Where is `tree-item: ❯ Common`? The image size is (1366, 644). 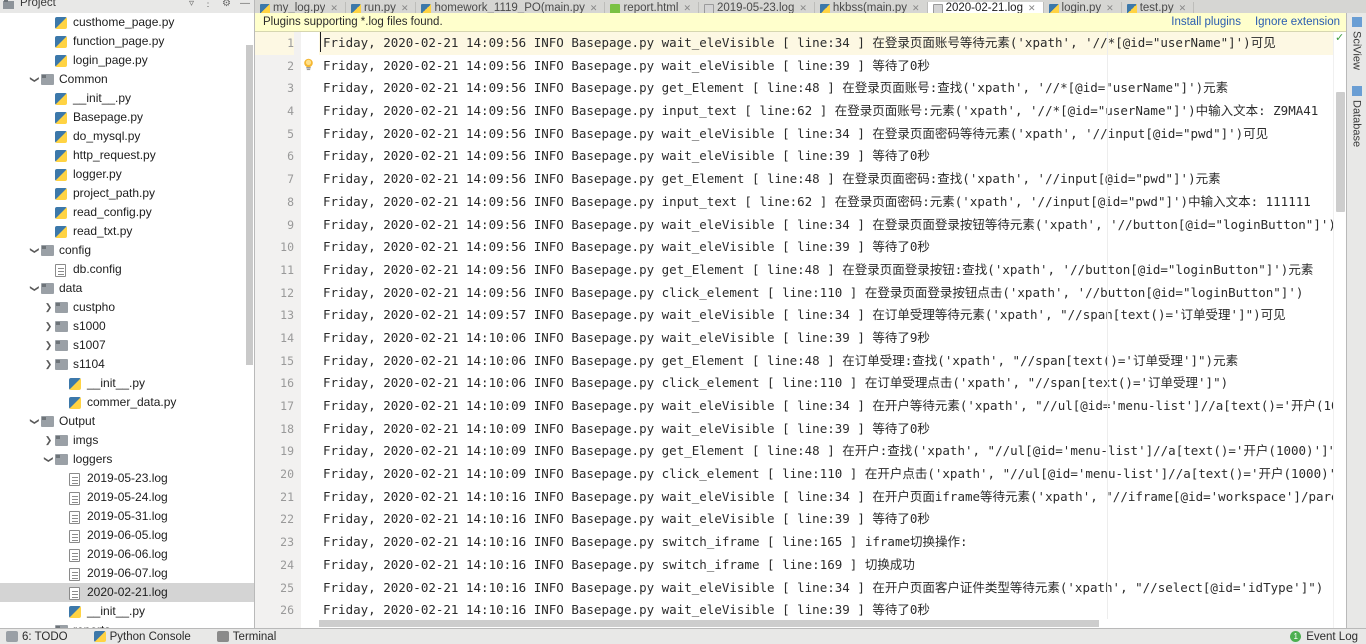
tree-item: ❯ Common is located at coordinates (127, 79).